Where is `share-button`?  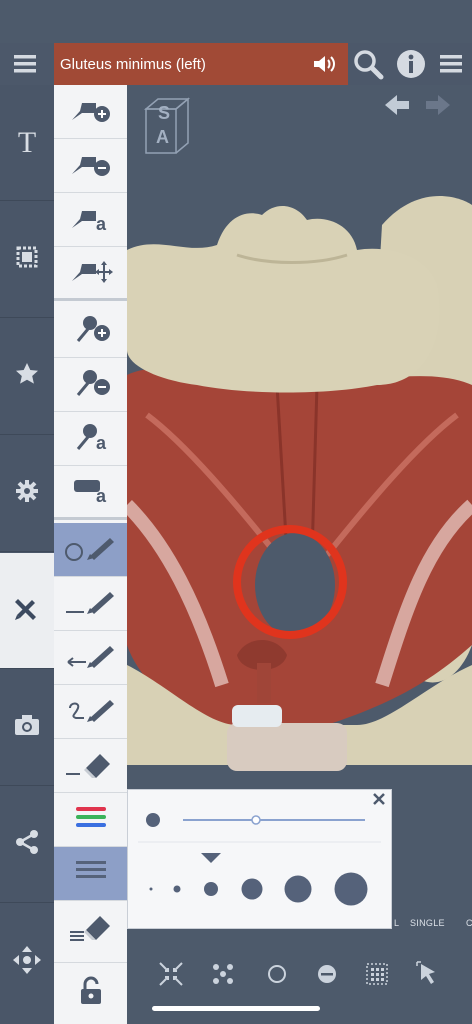 share-button is located at coordinates (27, 845).